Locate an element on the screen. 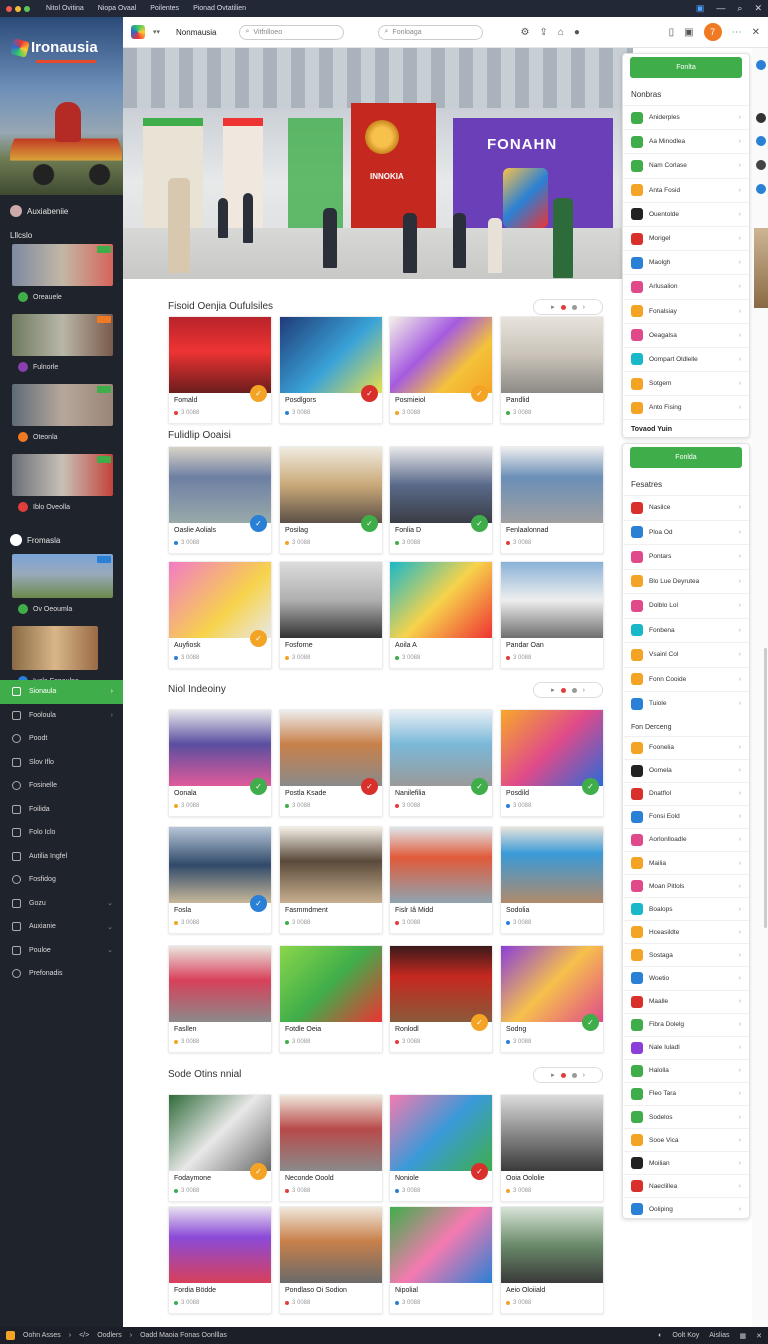 Image resolution: width=768 pixels, height=1344 pixels. panel-list-item: Sotgem › is located at coordinates (686, 383).